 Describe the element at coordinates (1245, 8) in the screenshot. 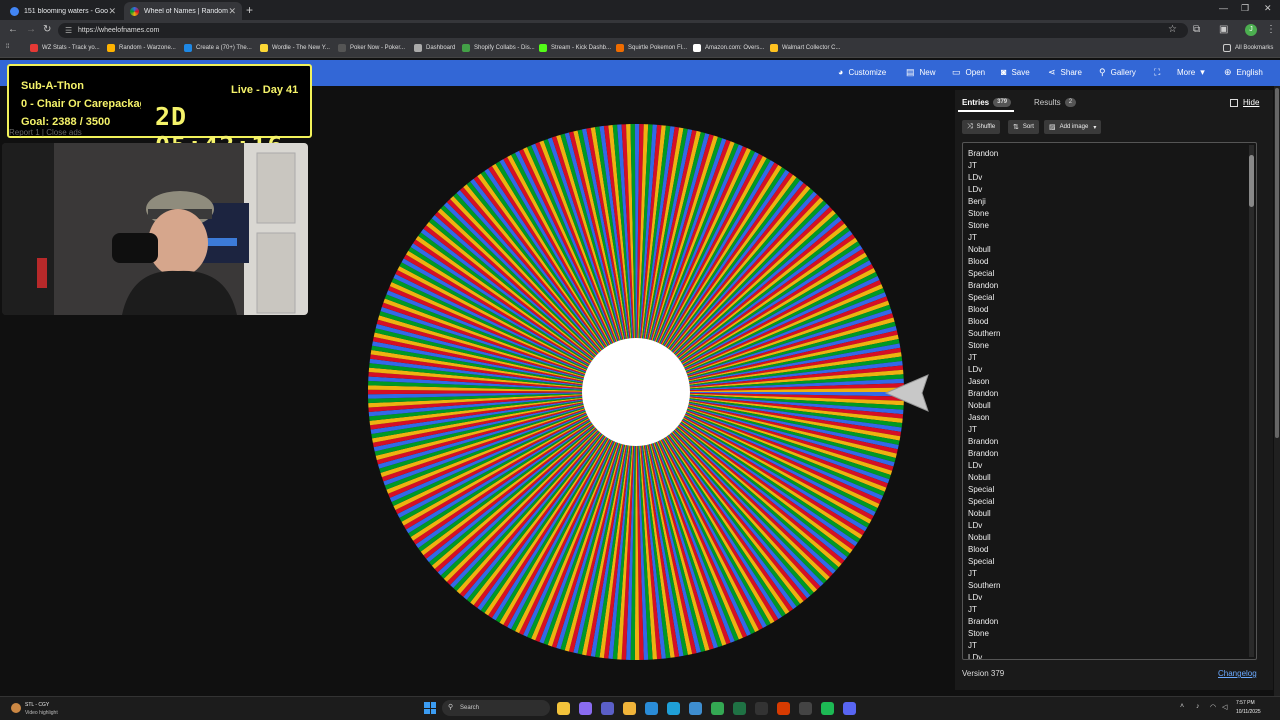

I see `restore-icon: ❐` at that location.